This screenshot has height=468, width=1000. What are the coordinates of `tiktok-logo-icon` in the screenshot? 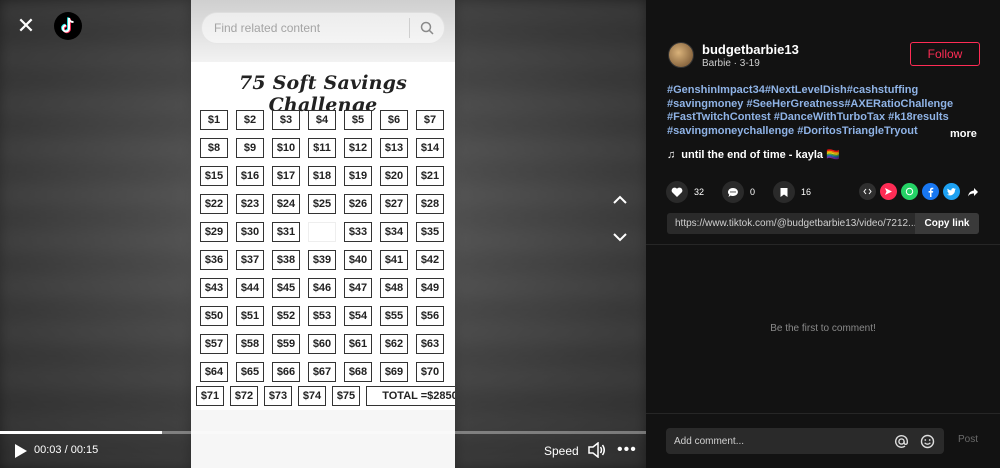 It's located at (68, 26).